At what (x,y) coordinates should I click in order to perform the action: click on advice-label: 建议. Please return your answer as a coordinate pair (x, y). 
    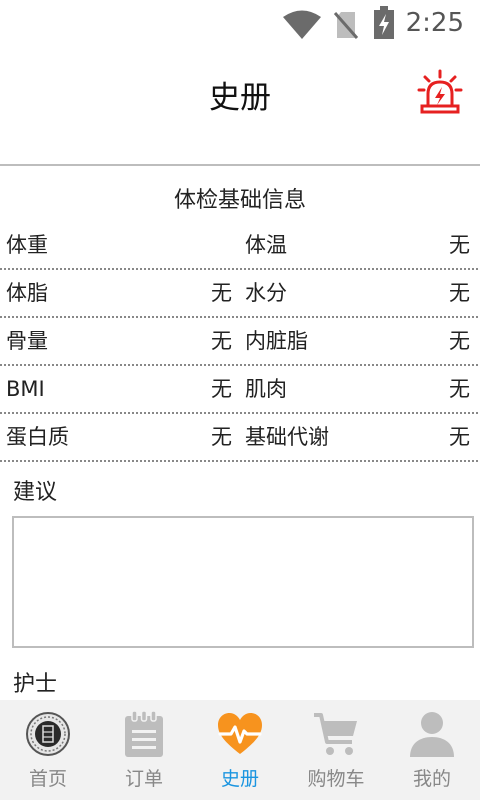
    Looking at the image, I should click on (35, 492).